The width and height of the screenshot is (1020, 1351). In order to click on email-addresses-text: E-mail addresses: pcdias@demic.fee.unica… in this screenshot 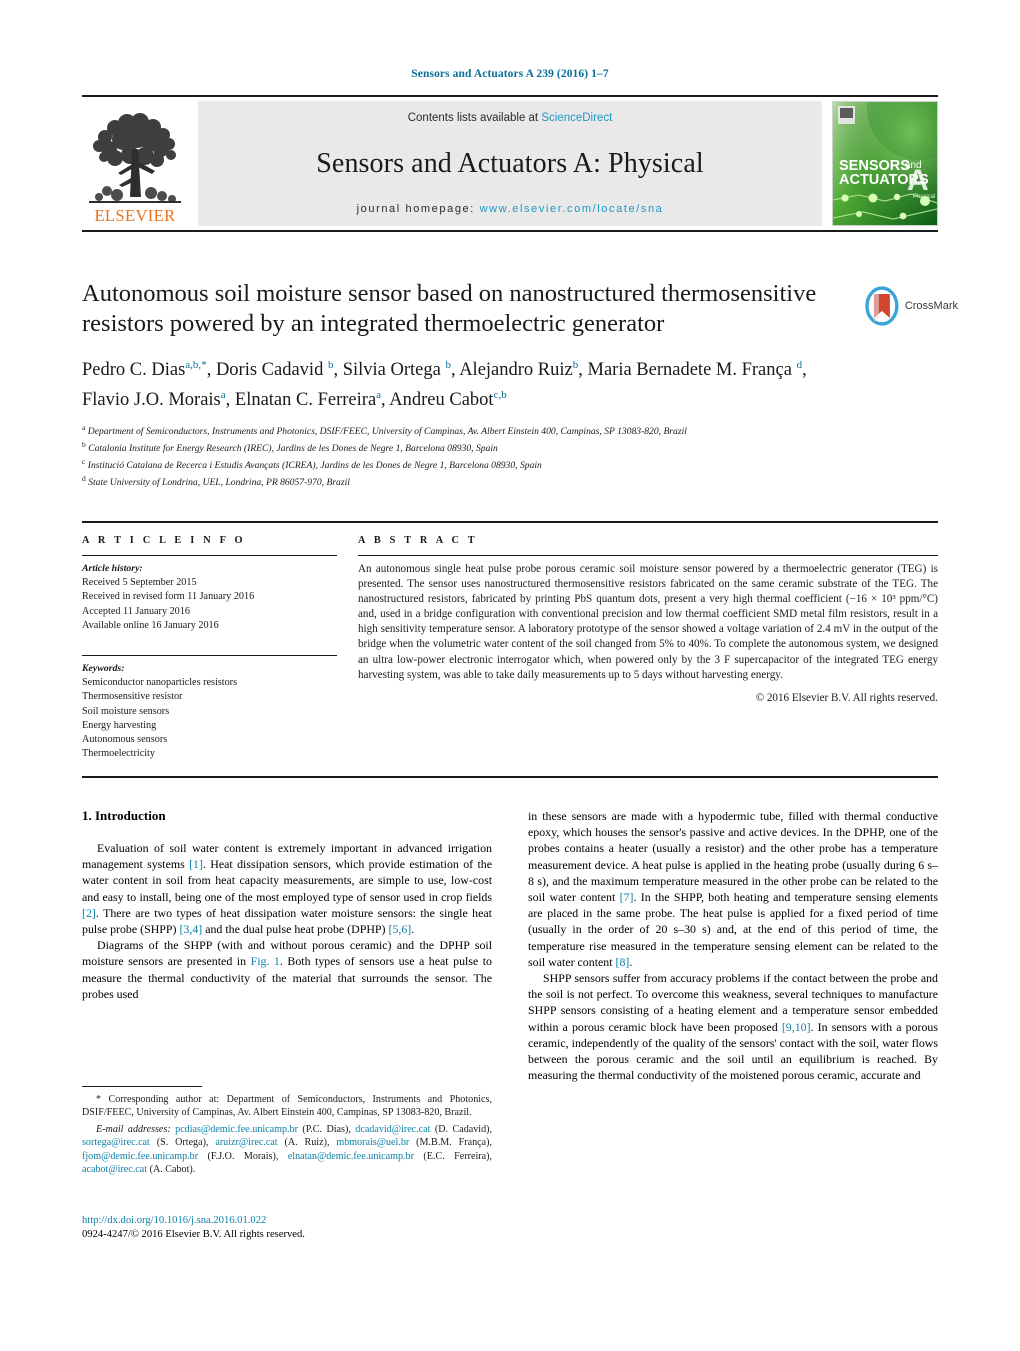, I will do `click(287, 1149)`.